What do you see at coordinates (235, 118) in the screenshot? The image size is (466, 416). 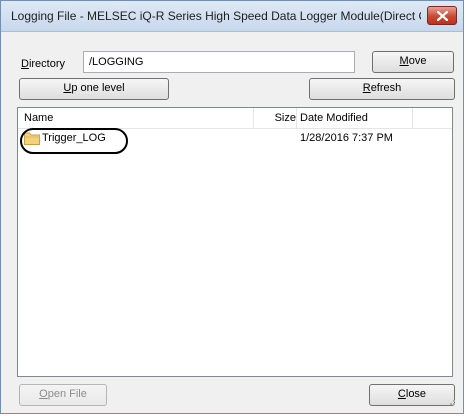 I see `list-header: Name Size Date Modified` at bounding box center [235, 118].